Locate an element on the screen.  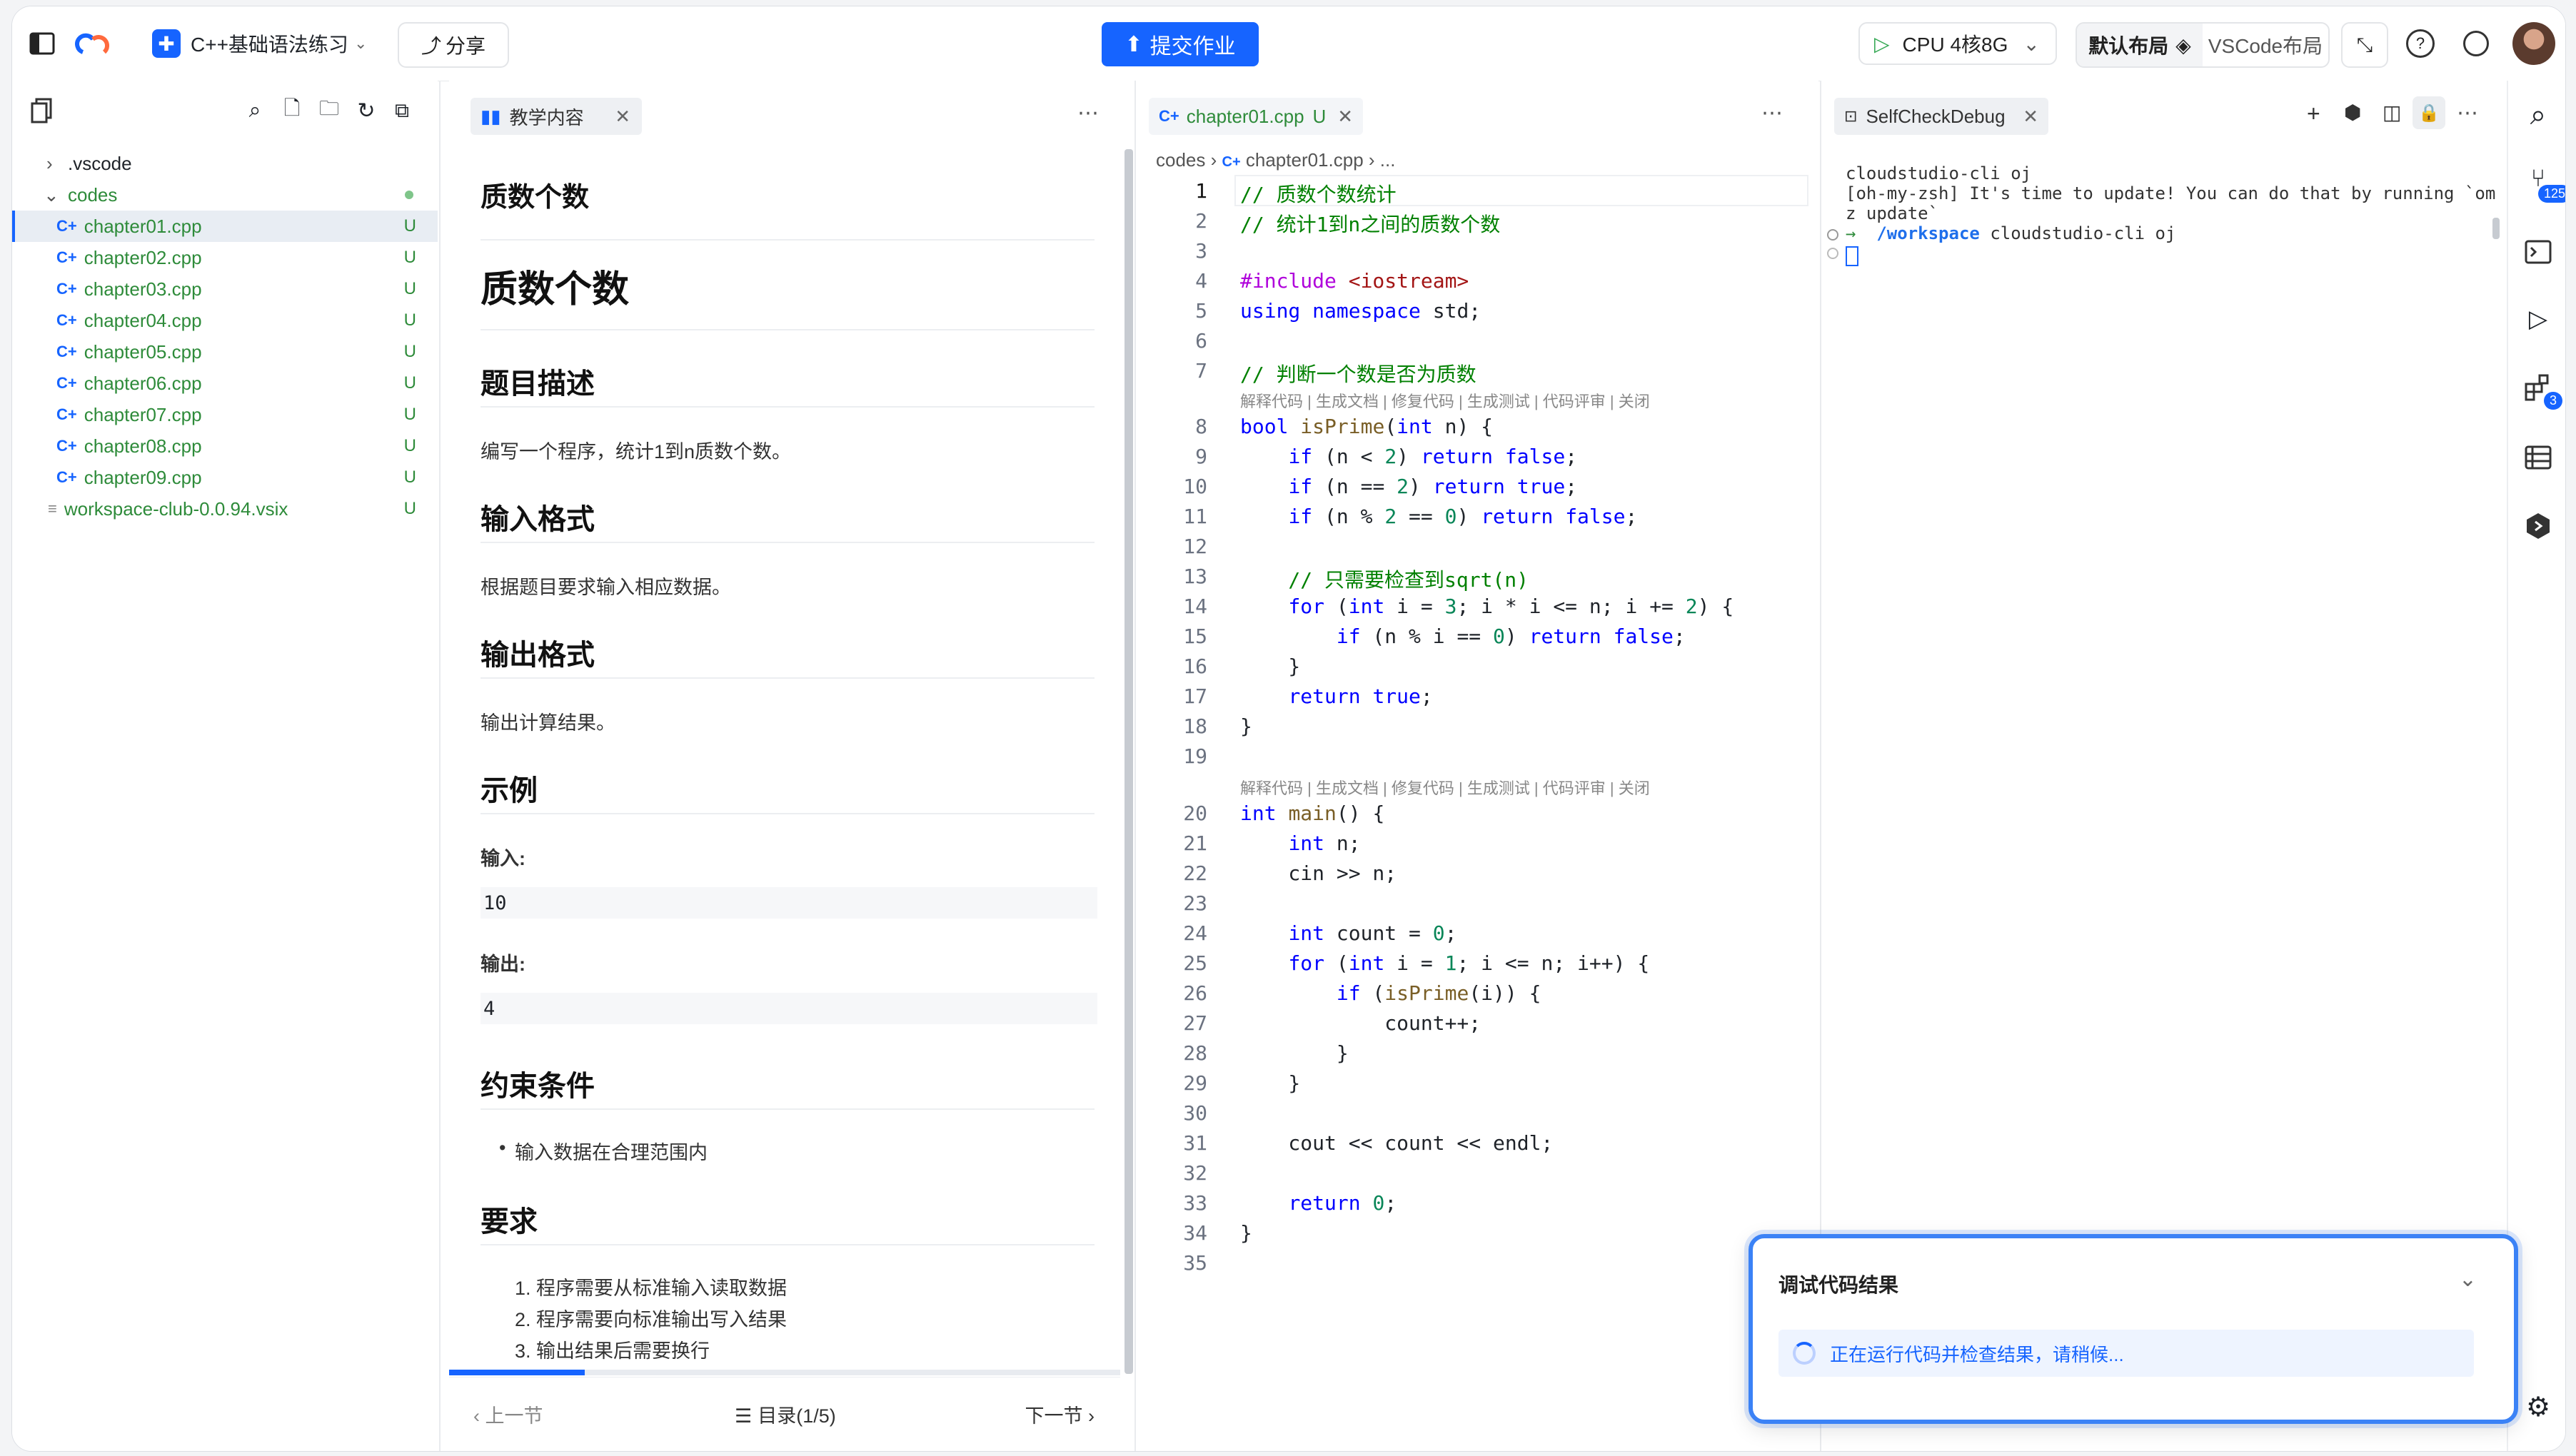
tab-lesson: ▮▮ 教学内容 ✕ is located at coordinates (557, 116).